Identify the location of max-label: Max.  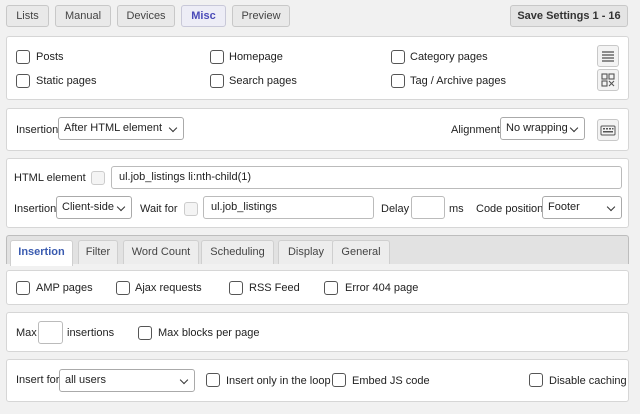
(26, 333).